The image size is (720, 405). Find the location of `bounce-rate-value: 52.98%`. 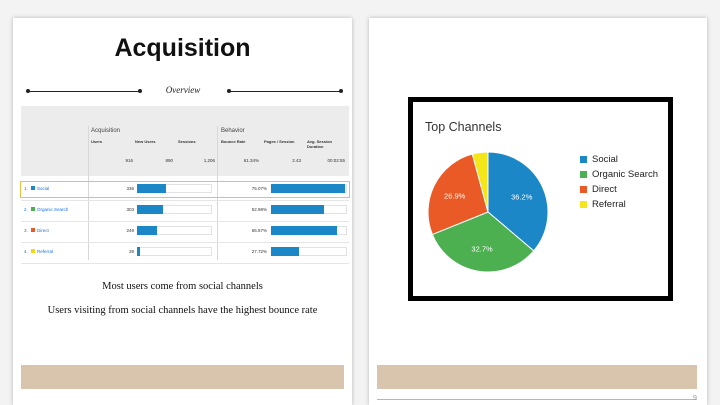

bounce-rate-value: 52.98% is located at coordinates (259, 209).